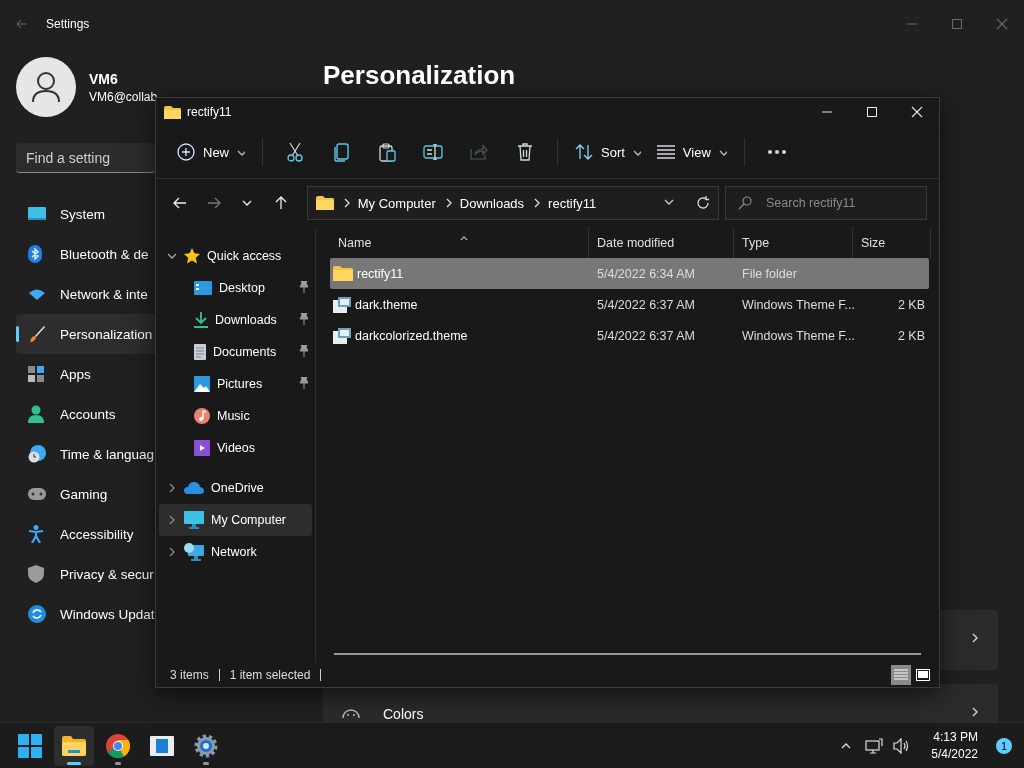 Image resolution: width=1024 pixels, height=768 pixels. I want to click on search-icon, so click(745, 203).